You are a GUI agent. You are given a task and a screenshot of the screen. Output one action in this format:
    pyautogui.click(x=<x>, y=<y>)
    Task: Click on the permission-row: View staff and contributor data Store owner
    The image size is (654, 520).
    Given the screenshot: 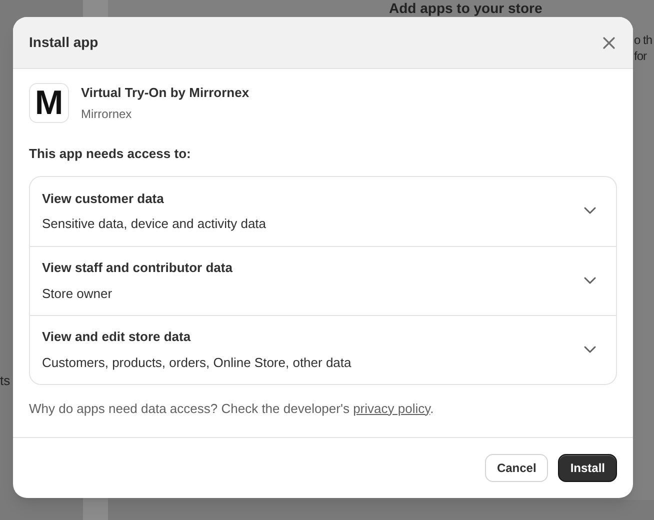 What is the action you would take?
    pyautogui.click(x=323, y=280)
    